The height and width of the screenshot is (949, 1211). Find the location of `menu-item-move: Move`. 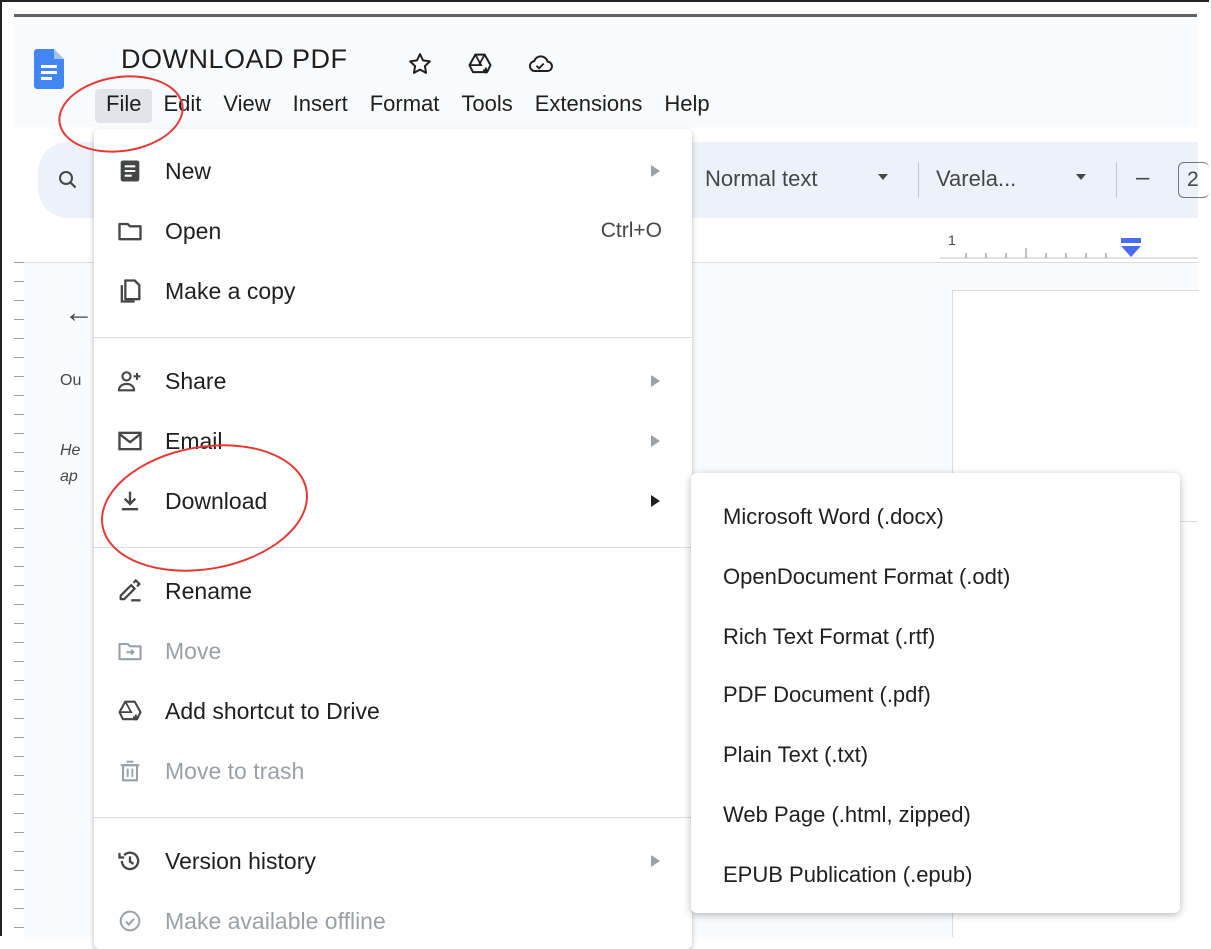

menu-item-move: Move is located at coordinates (393, 651).